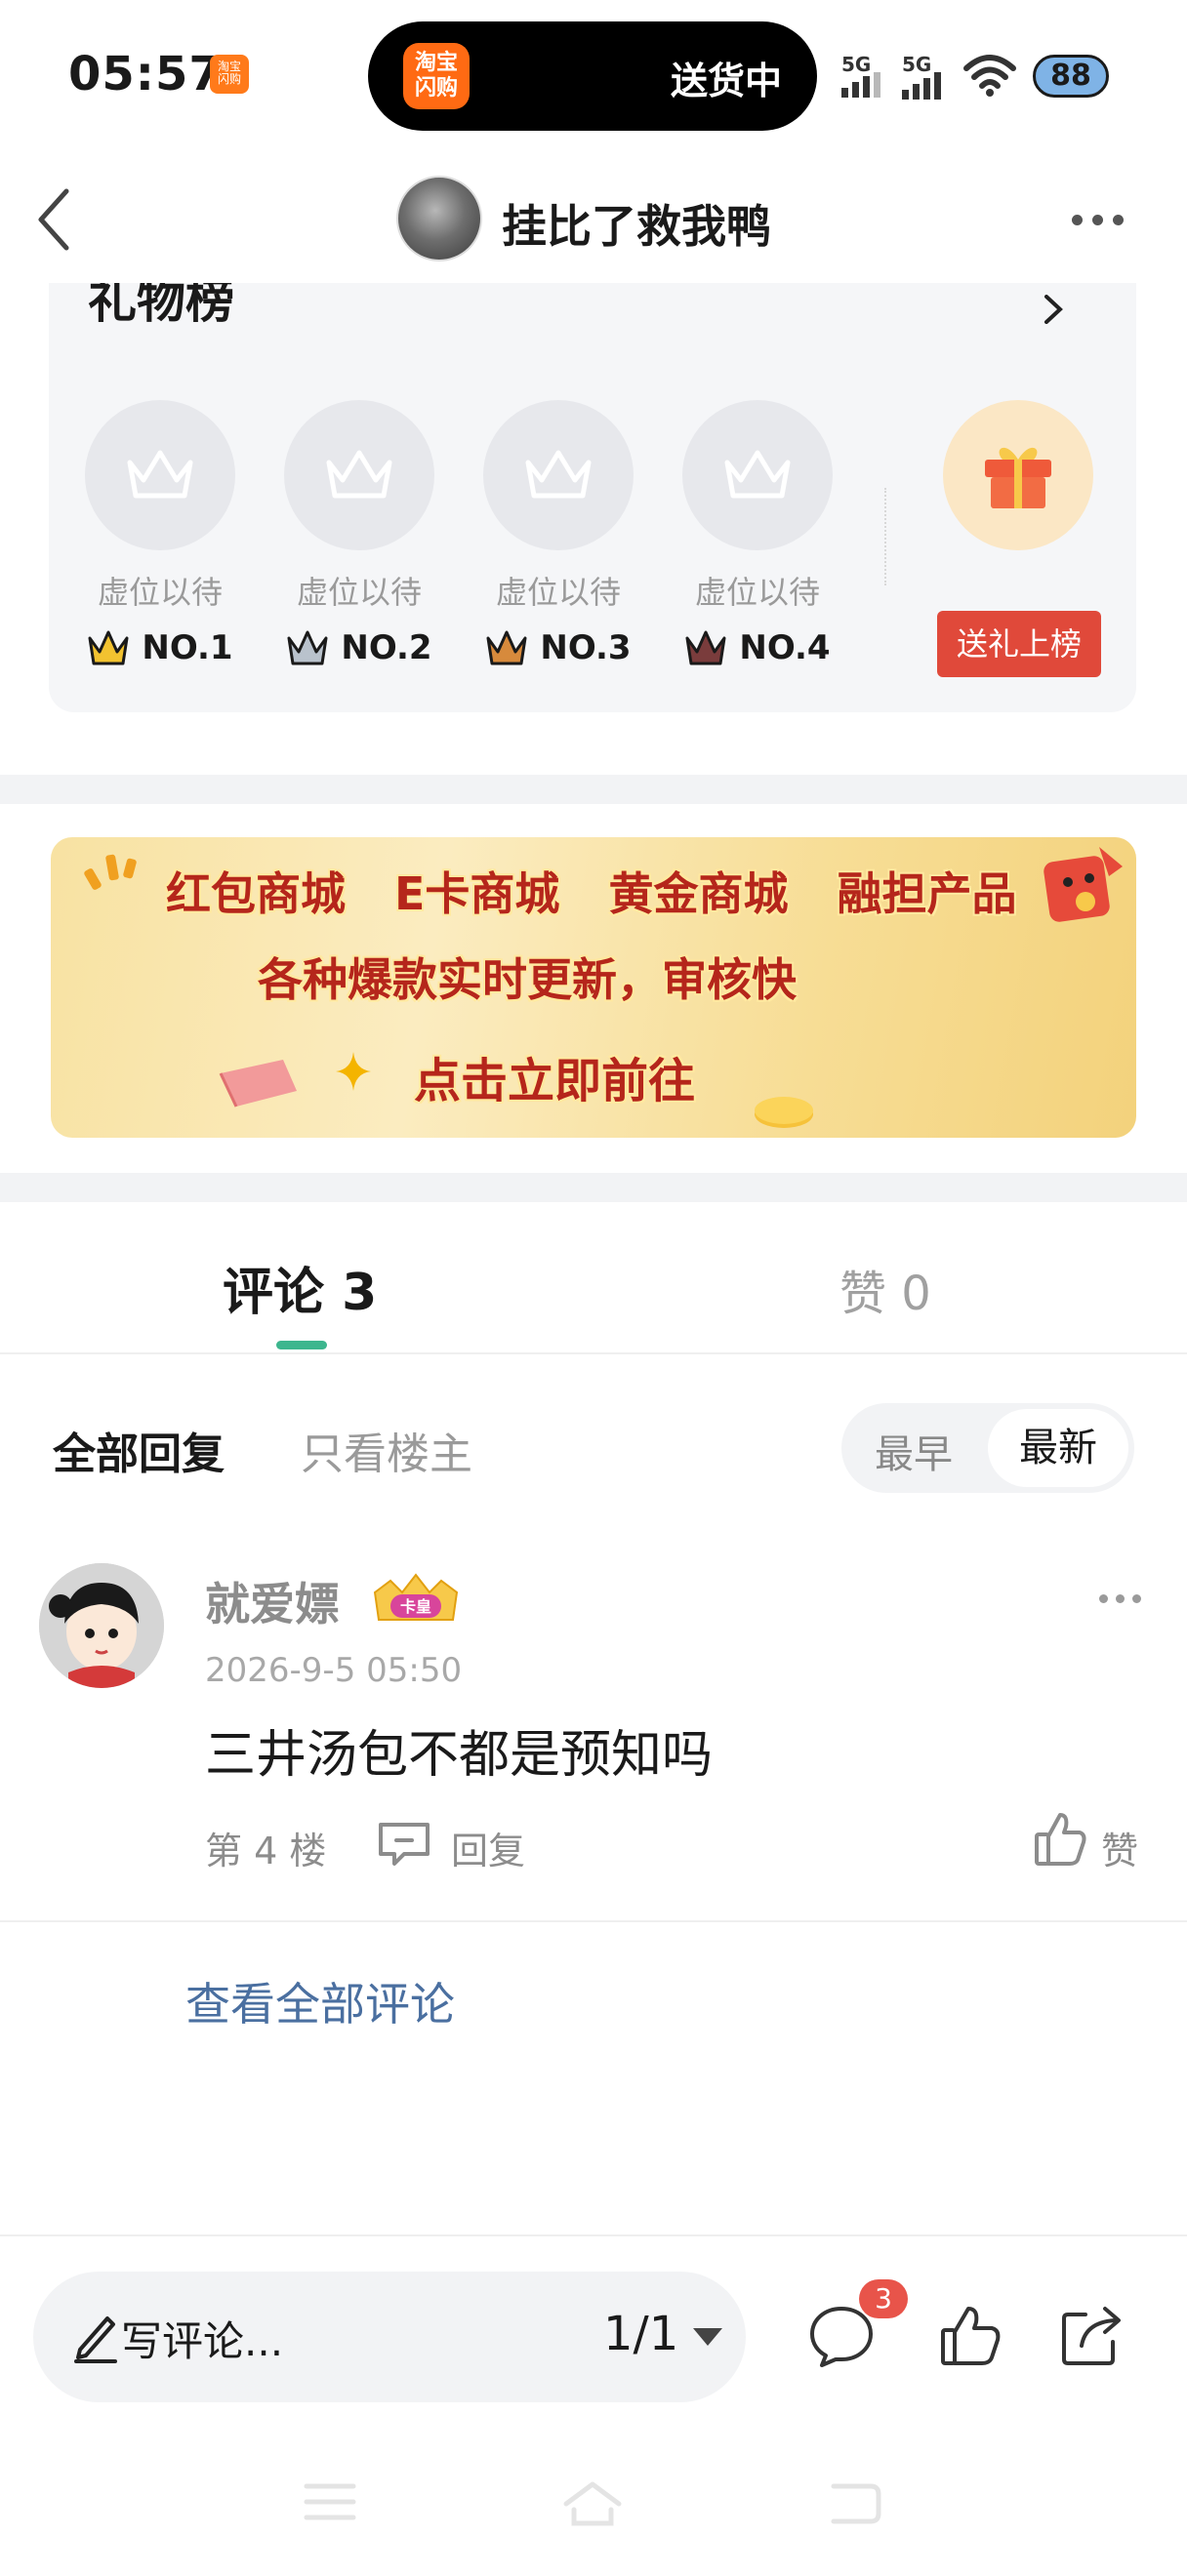 Image resolution: width=1187 pixels, height=2576 pixels. What do you see at coordinates (855, 2502) in the screenshot?
I see `back-nav-icon` at bounding box center [855, 2502].